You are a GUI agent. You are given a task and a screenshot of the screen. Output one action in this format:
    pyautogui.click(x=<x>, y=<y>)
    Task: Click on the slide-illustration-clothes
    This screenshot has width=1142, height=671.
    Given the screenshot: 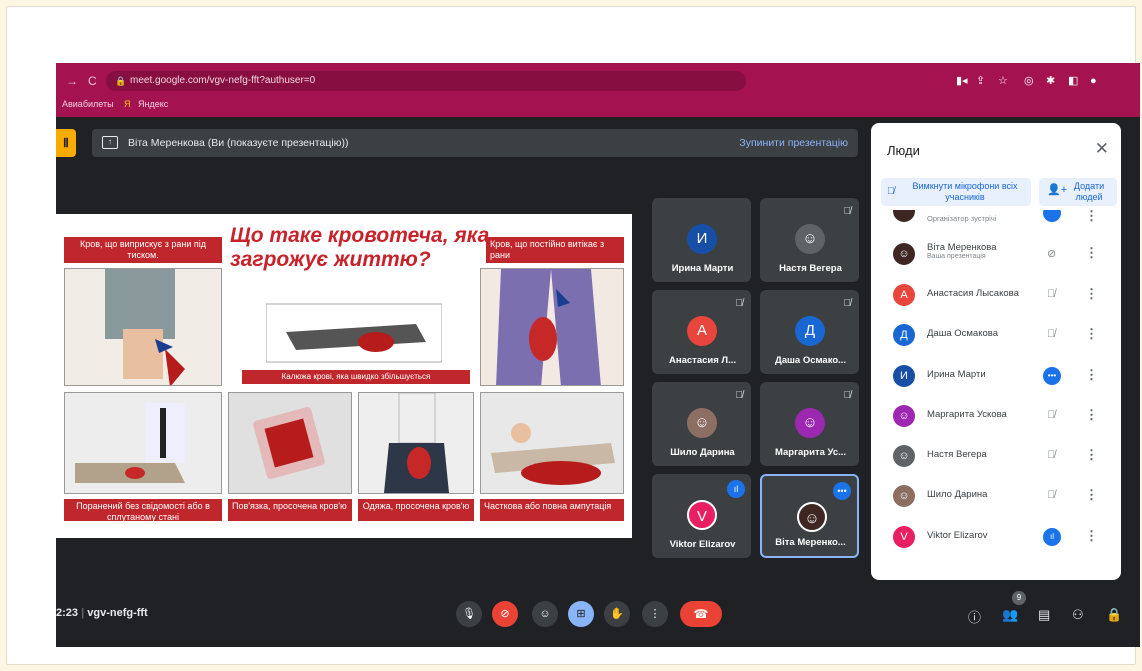 What is the action you would take?
    pyautogui.click(x=416, y=443)
    